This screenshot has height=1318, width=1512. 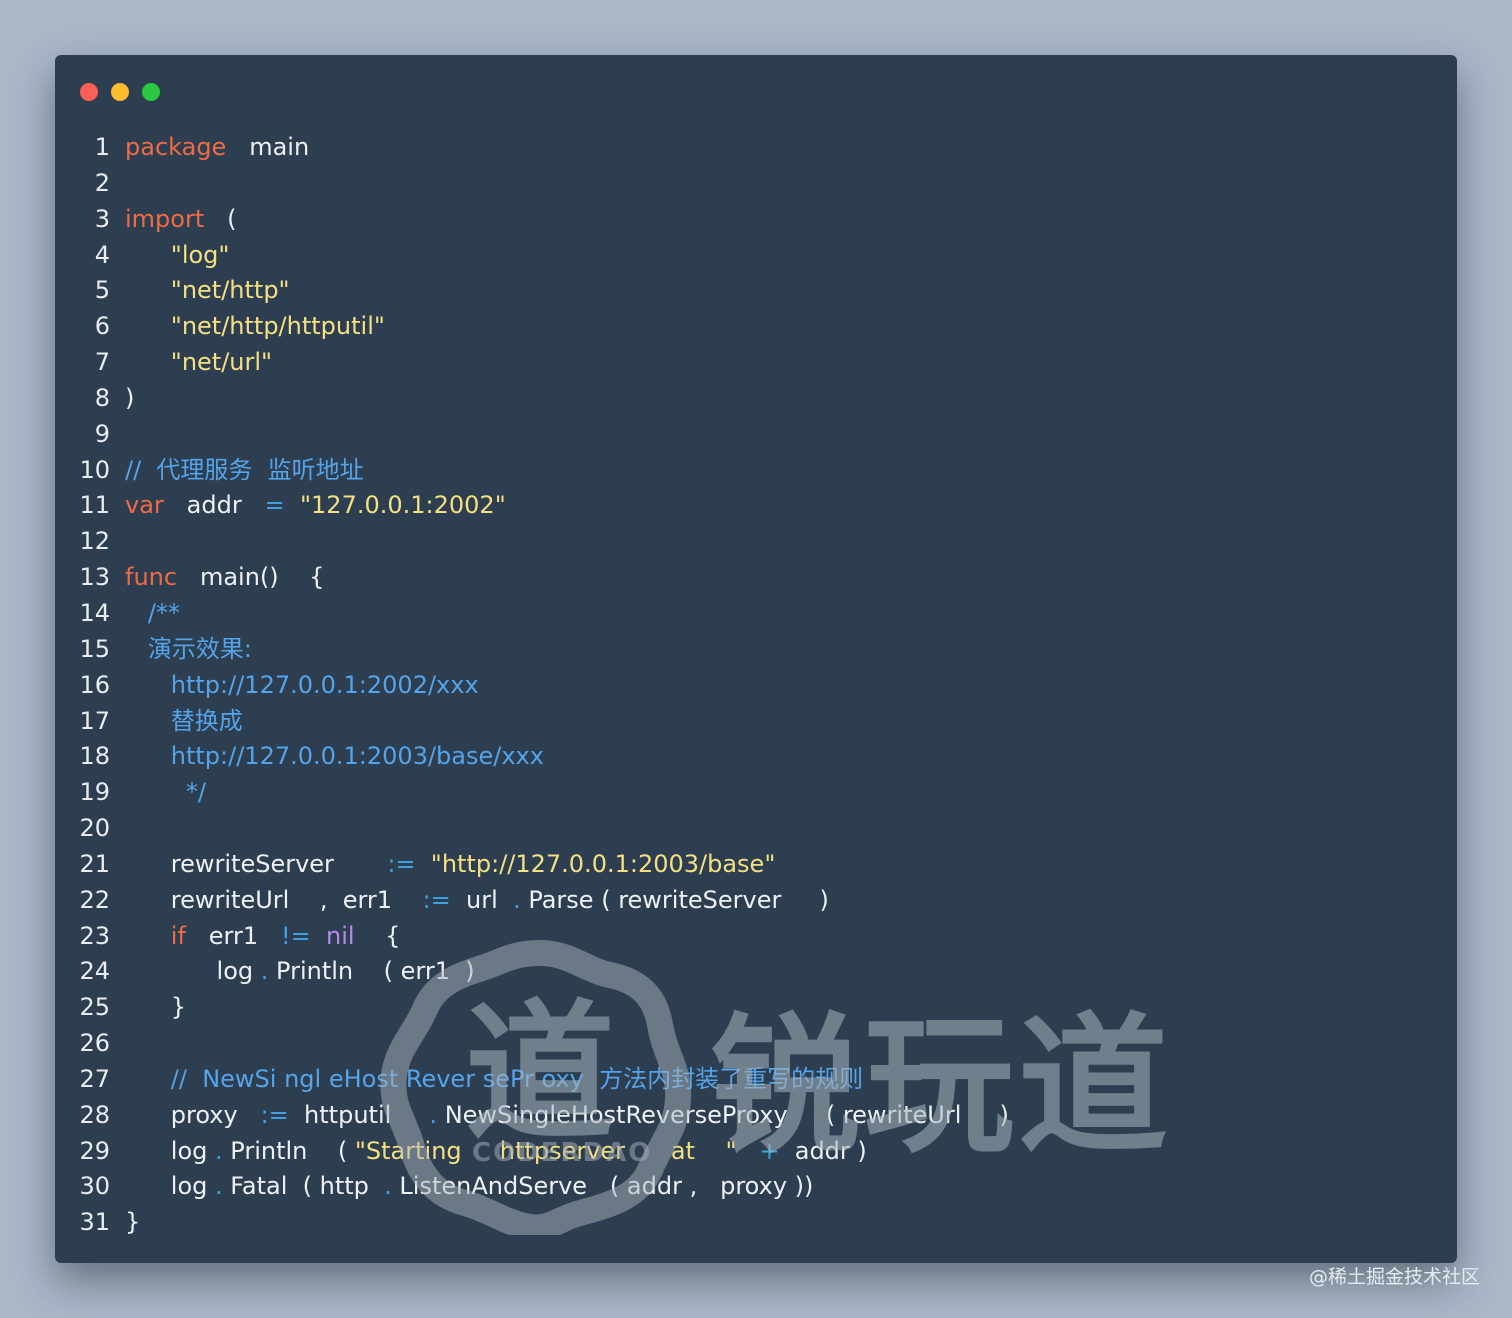 What do you see at coordinates (94, 577) in the screenshot?
I see `line-number: 13` at bounding box center [94, 577].